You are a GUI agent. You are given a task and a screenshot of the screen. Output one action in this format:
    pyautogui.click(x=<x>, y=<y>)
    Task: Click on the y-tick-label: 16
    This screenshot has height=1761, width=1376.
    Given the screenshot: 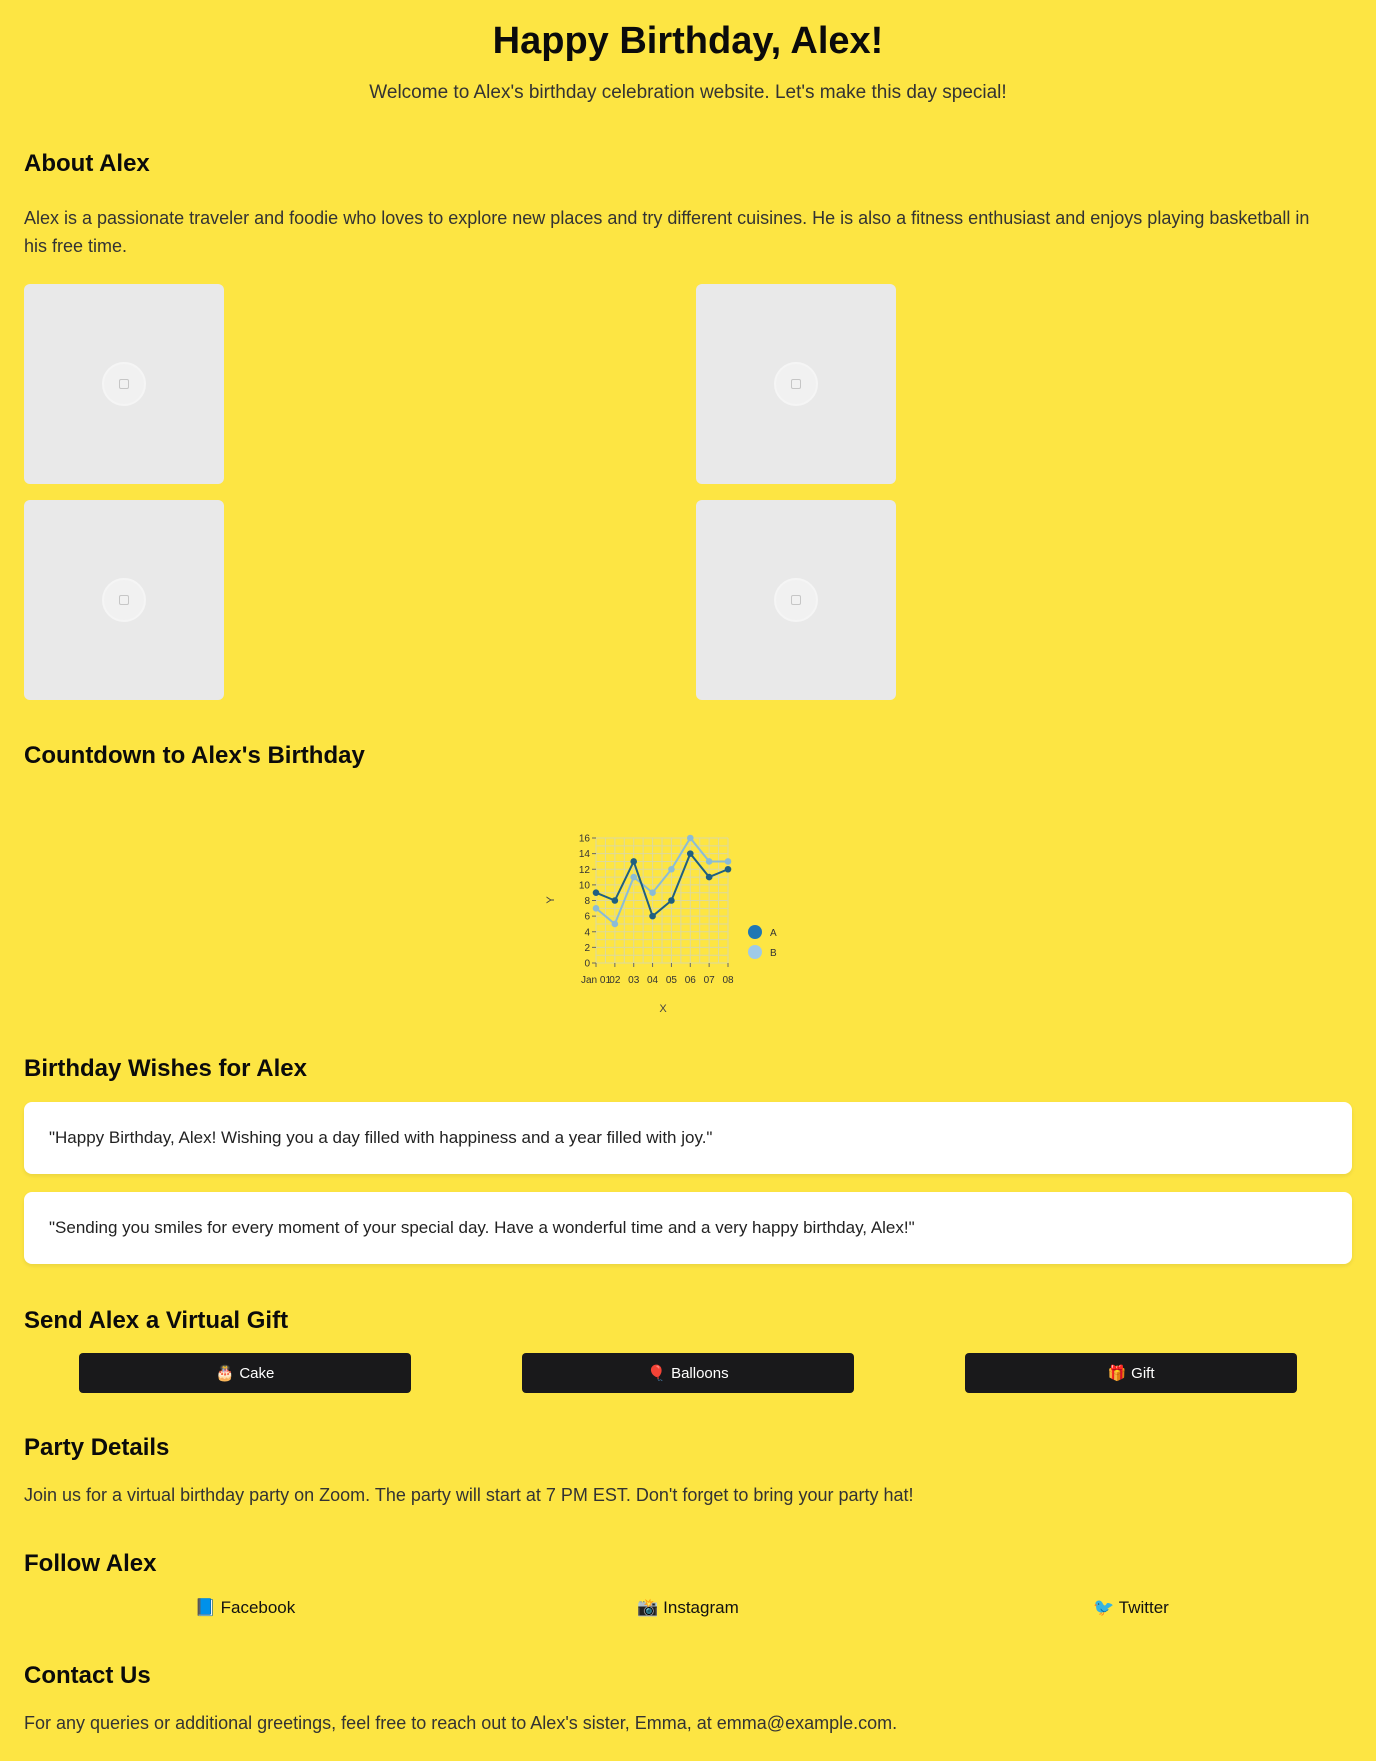 What is the action you would take?
    pyautogui.click(x=585, y=839)
    